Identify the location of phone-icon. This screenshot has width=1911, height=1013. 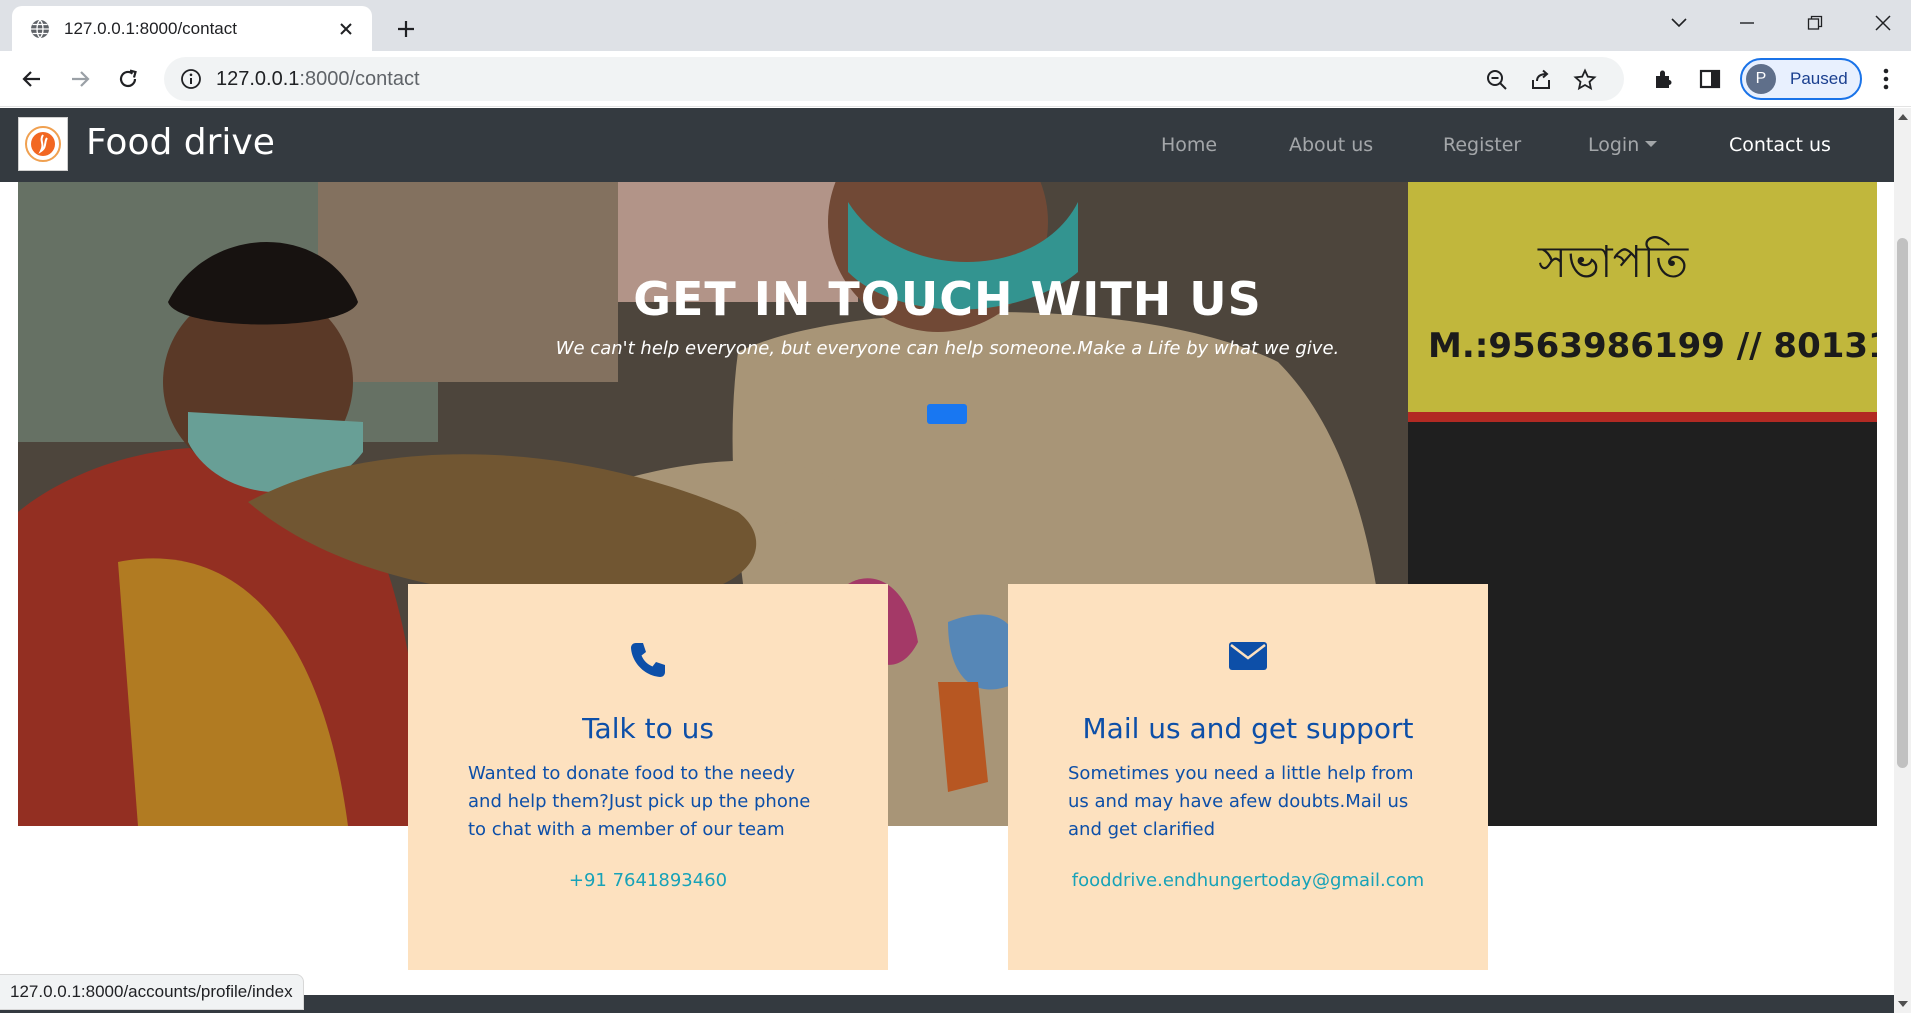
(648, 660).